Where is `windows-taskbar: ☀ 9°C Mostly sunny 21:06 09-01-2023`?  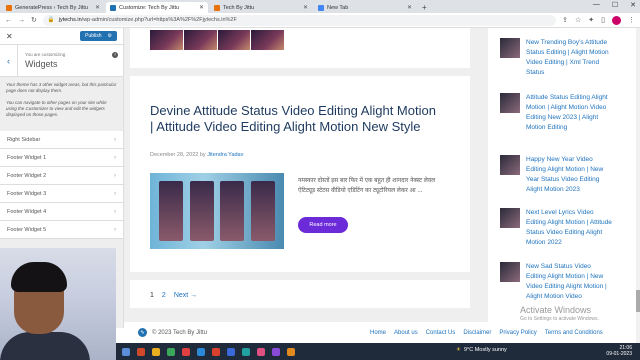 windows-taskbar: ☀ 9°C Mostly sunny 21:06 09-01-2023 is located at coordinates (378, 351).